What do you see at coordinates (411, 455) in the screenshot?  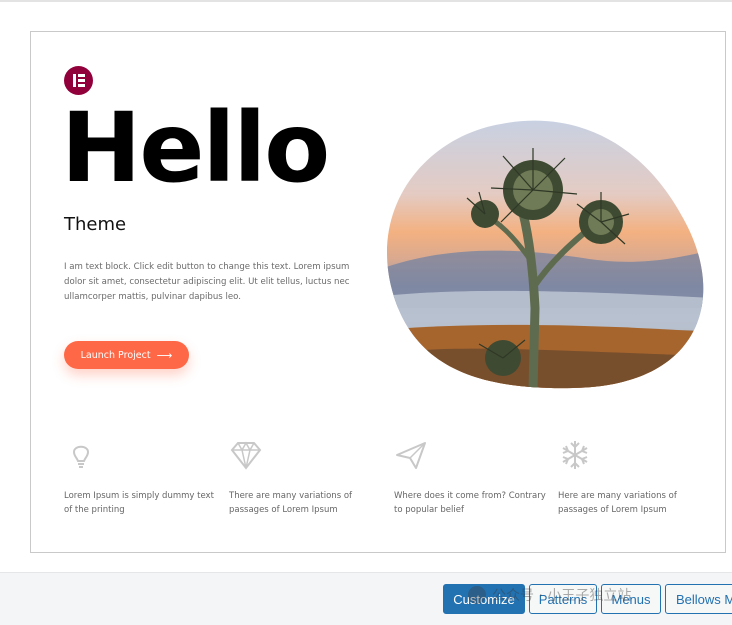 I see `paper-plane-icon` at bounding box center [411, 455].